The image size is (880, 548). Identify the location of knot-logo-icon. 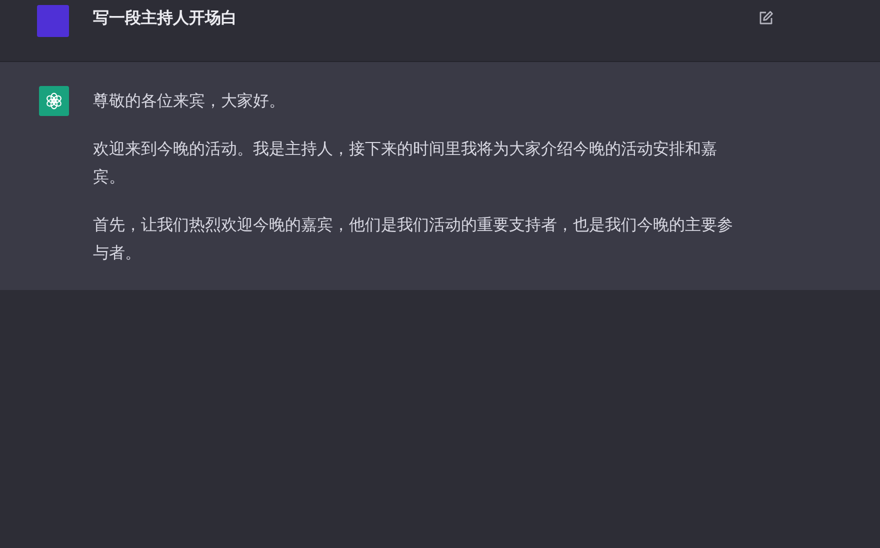
(54, 101).